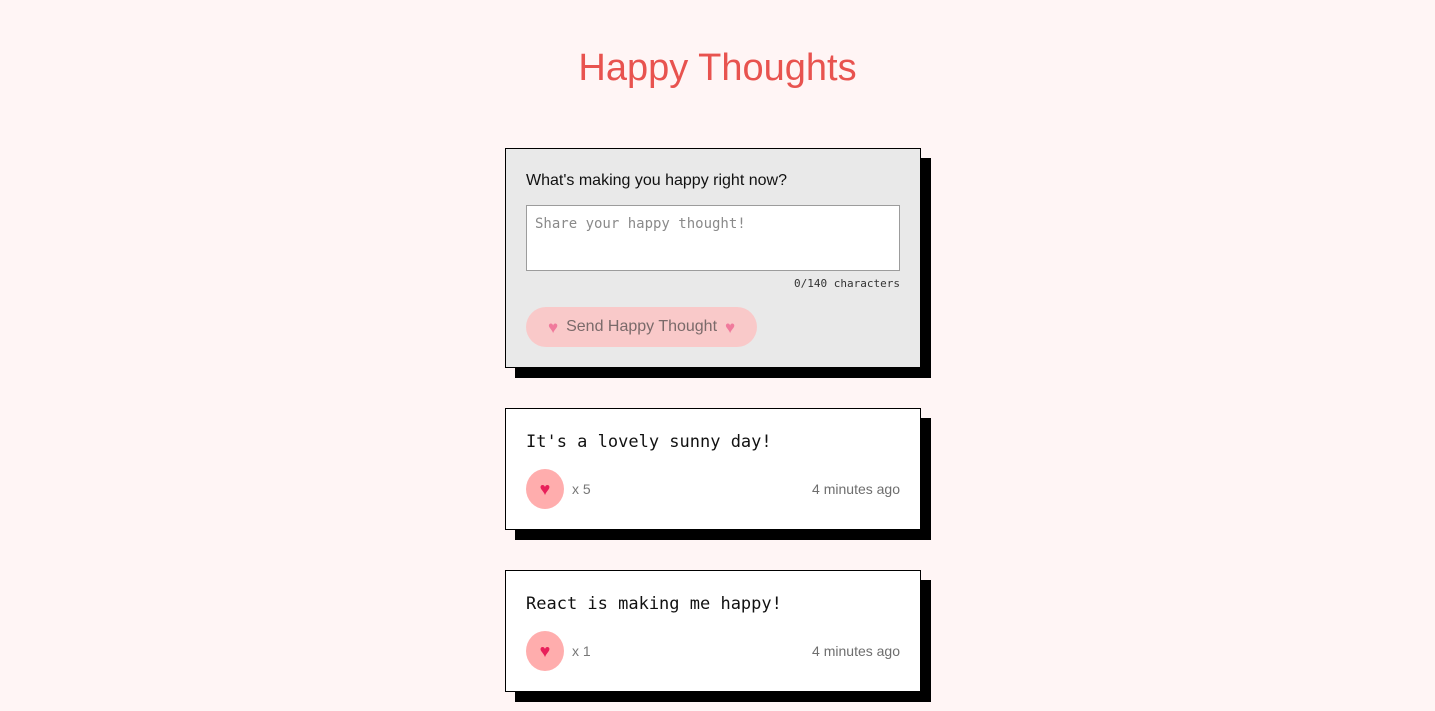  What do you see at coordinates (713, 238) in the screenshot?
I see `thought-input` at bounding box center [713, 238].